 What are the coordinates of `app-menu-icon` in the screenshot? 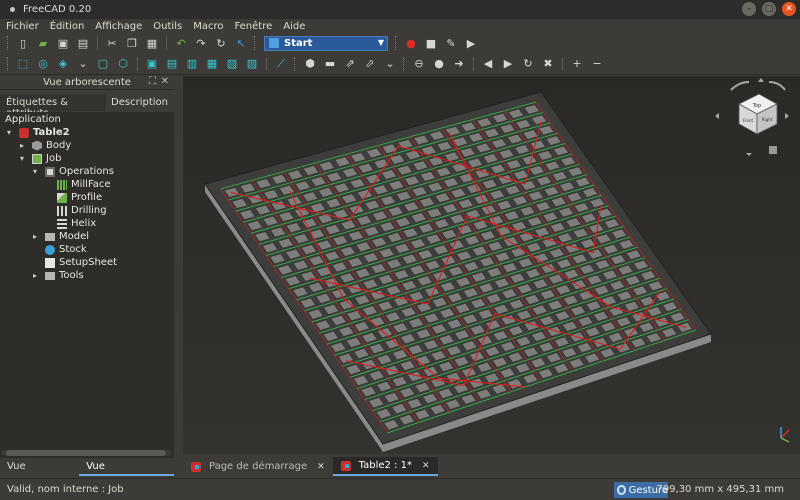 It's located at (12, 9).